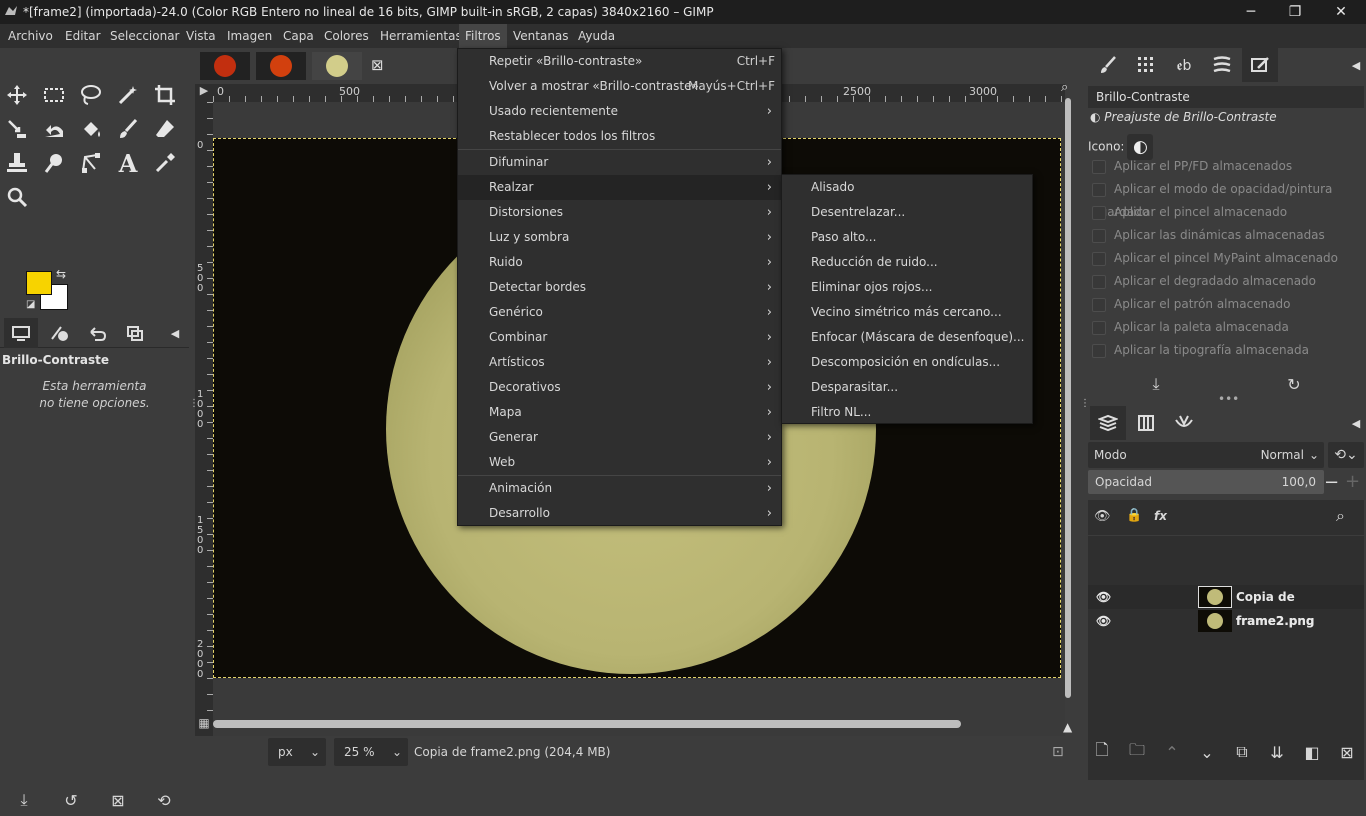  What do you see at coordinates (17, 163) in the screenshot?
I see `clone-tool-icon` at bounding box center [17, 163].